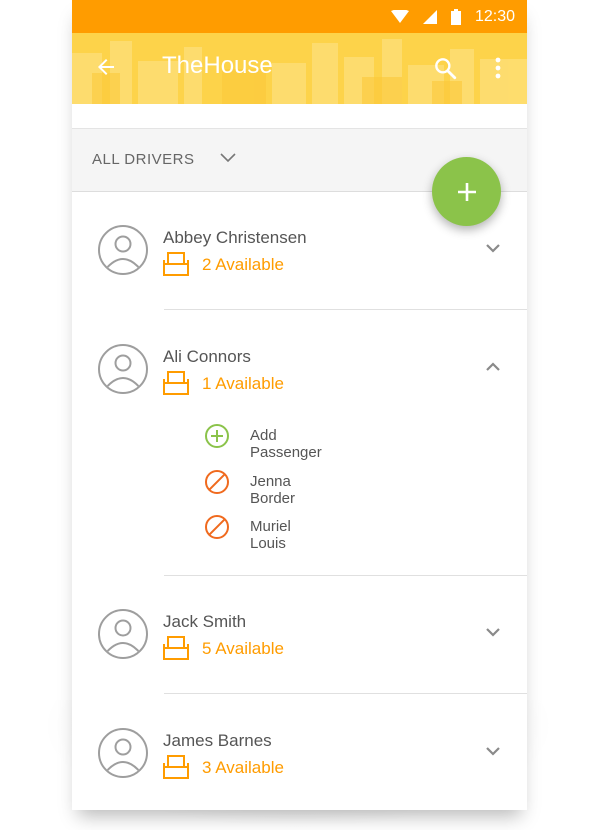  What do you see at coordinates (299, 16) in the screenshot?
I see `status-bar: 12:30` at bounding box center [299, 16].